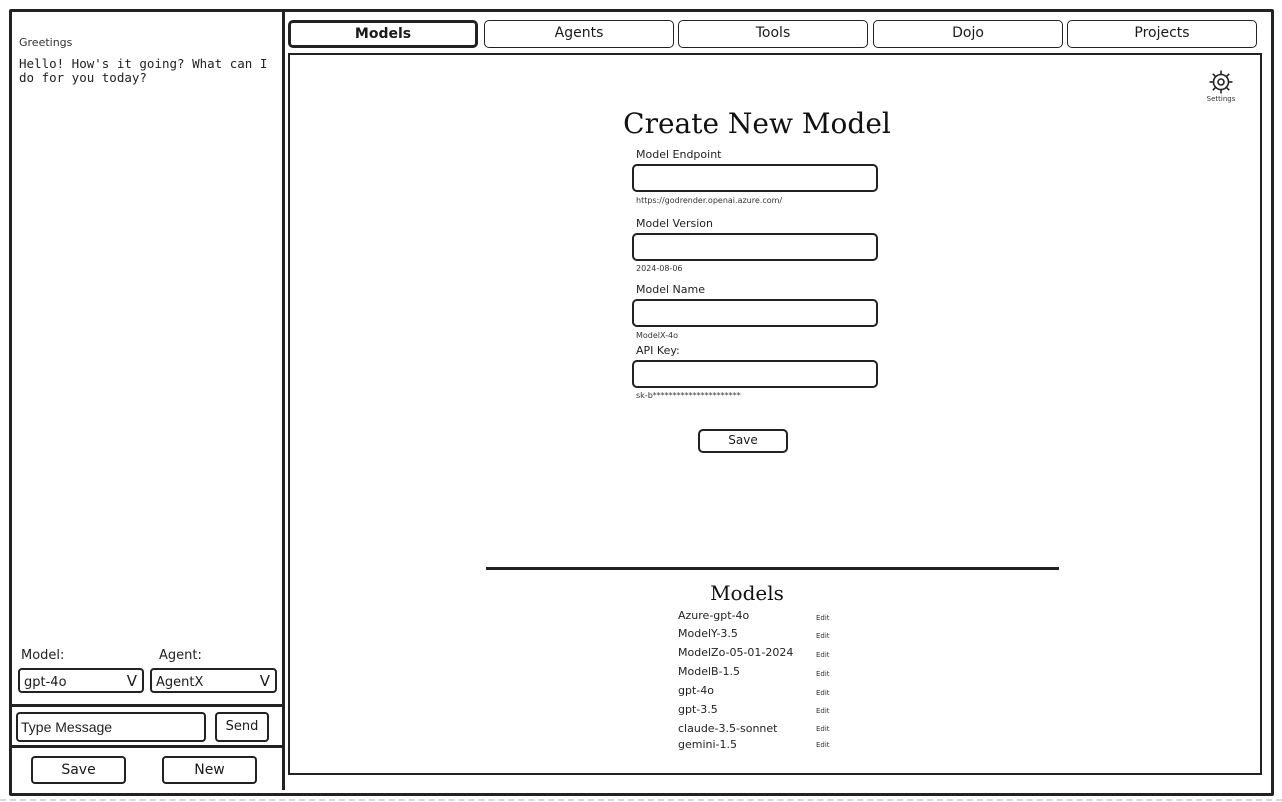 The width and height of the screenshot is (1282, 802). I want to click on models-list-title: Models, so click(747, 593).